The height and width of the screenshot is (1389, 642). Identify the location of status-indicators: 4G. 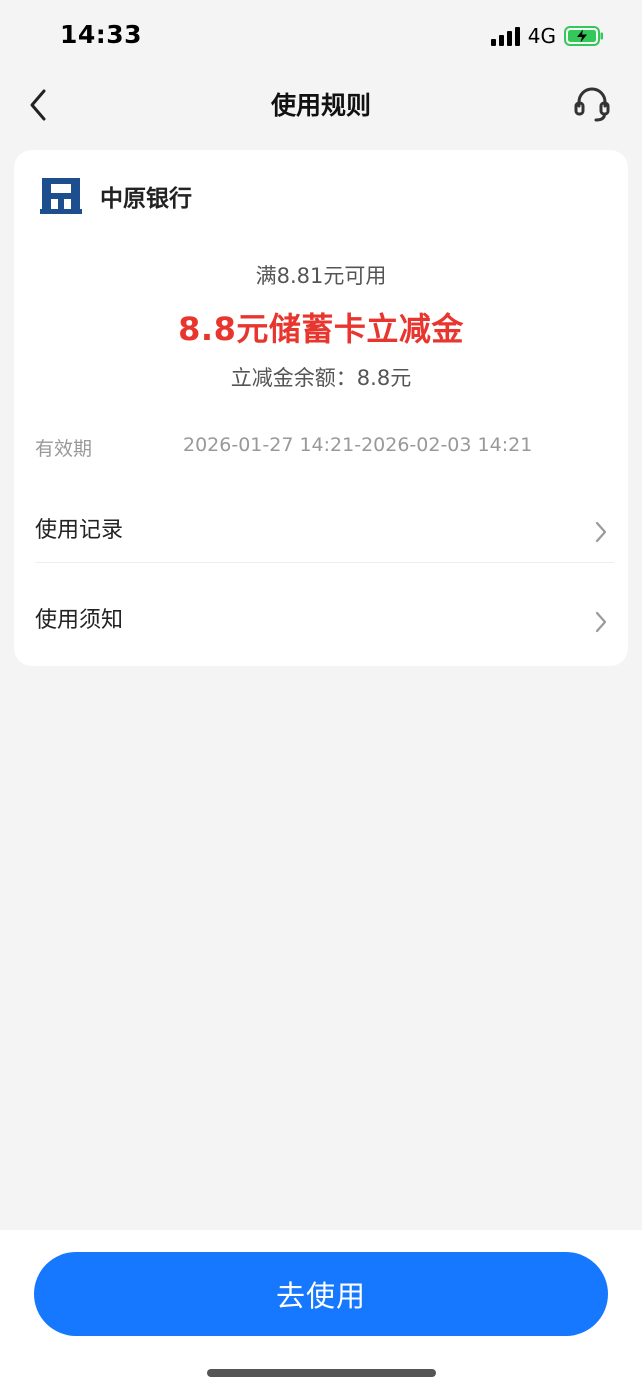
(547, 36).